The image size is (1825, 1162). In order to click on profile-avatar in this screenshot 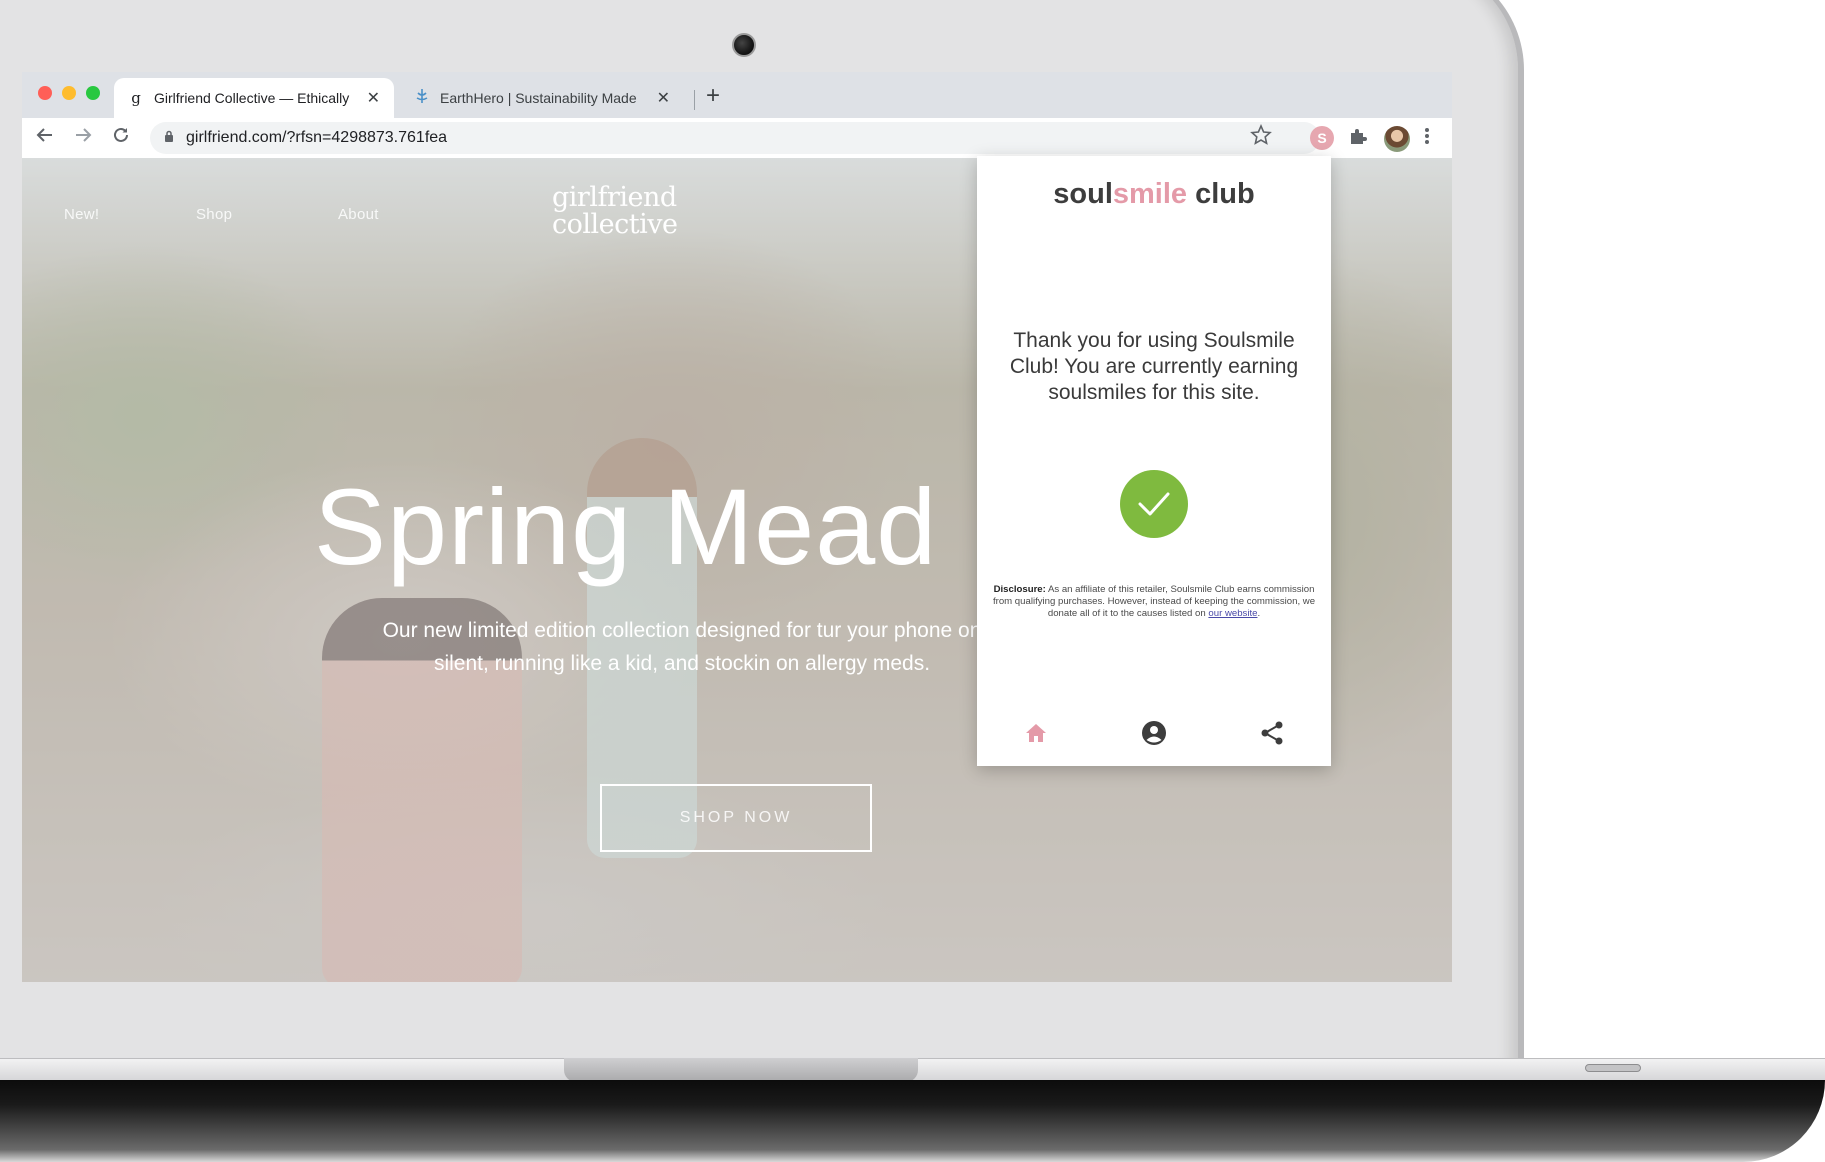, I will do `click(1397, 139)`.